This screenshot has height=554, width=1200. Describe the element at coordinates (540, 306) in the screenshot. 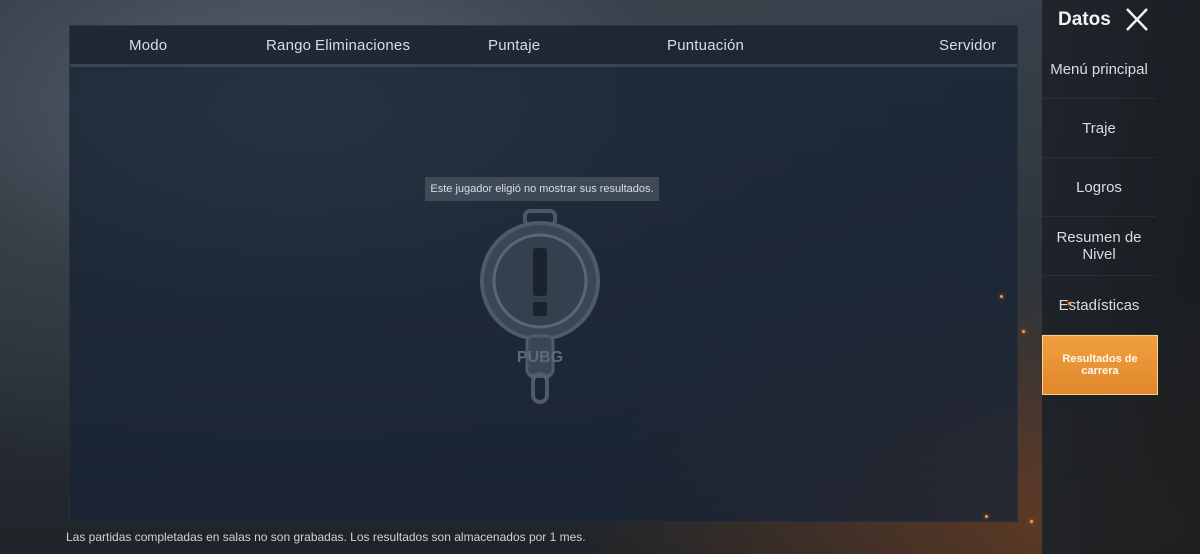

I see `frying-pan-icon: PUBG MOBILE` at that location.